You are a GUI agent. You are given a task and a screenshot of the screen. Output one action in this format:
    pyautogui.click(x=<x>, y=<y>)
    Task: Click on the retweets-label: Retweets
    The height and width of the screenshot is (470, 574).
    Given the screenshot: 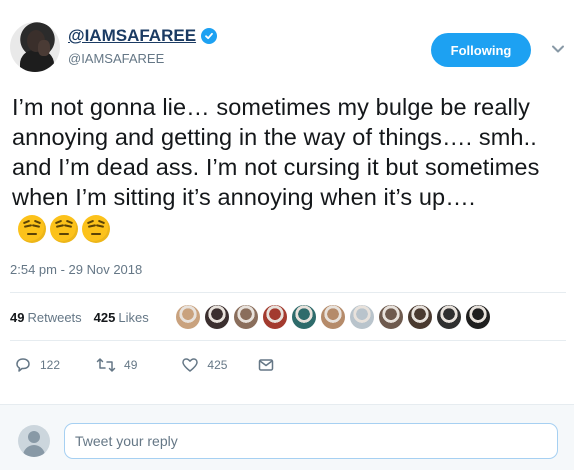 What is the action you would take?
    pyautogui.click(x=54, y=317)
    